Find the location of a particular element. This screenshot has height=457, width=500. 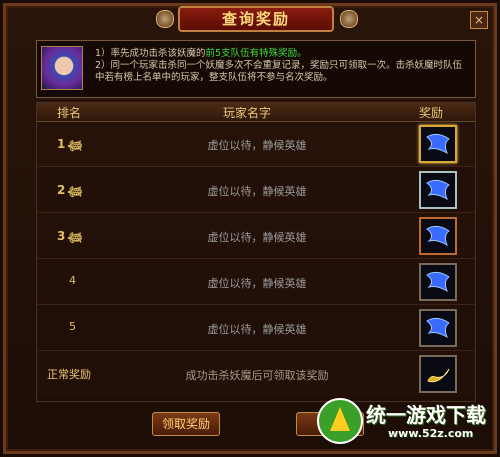

watermark-text: 统一游戏下载 is located at coordinates (426, 415).